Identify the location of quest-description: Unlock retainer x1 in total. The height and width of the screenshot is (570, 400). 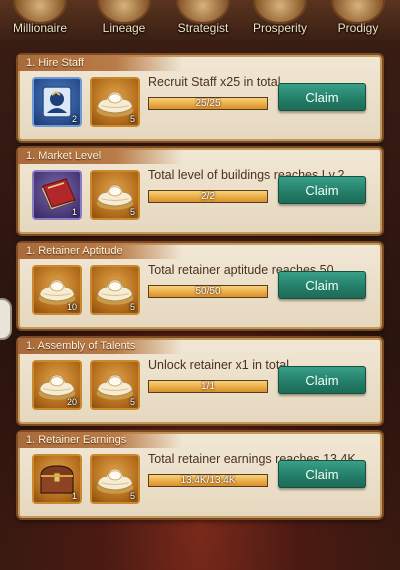
(219, 365).